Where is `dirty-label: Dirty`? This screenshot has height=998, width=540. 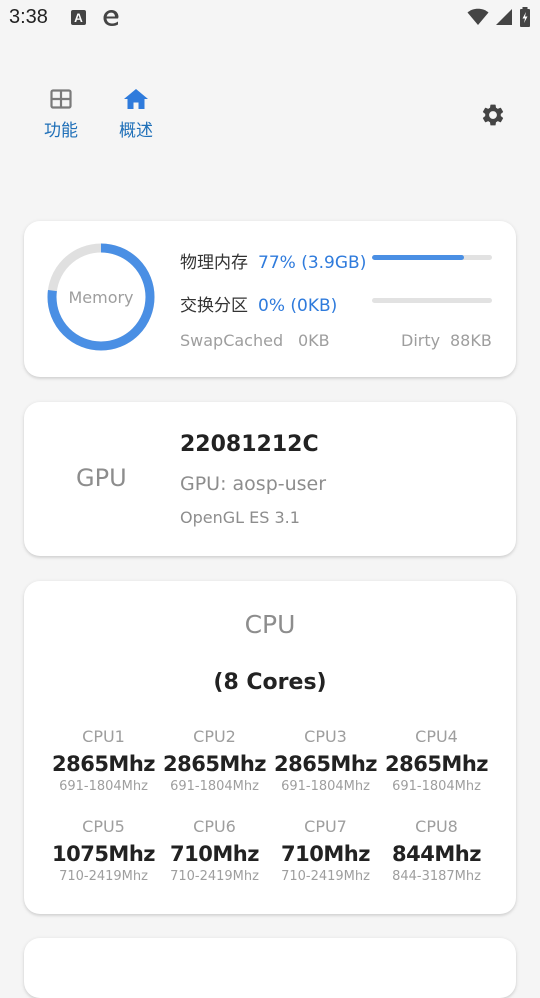
dirty-label: Dirty is located at coordinates (421, 340).